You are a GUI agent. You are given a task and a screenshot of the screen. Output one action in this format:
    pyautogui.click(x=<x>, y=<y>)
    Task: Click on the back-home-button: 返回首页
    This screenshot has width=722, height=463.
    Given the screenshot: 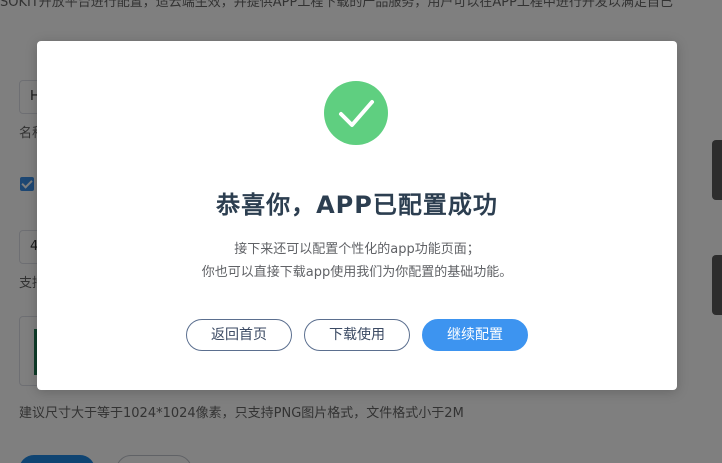 What is the action you would take?
    pyautogui.click(x=239, y=335)
    